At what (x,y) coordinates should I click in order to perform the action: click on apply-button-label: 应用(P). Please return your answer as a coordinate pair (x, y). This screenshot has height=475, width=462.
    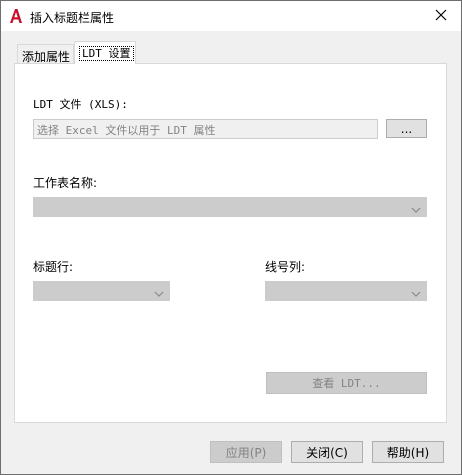
    Looking at the image, I should click on (246, 452).